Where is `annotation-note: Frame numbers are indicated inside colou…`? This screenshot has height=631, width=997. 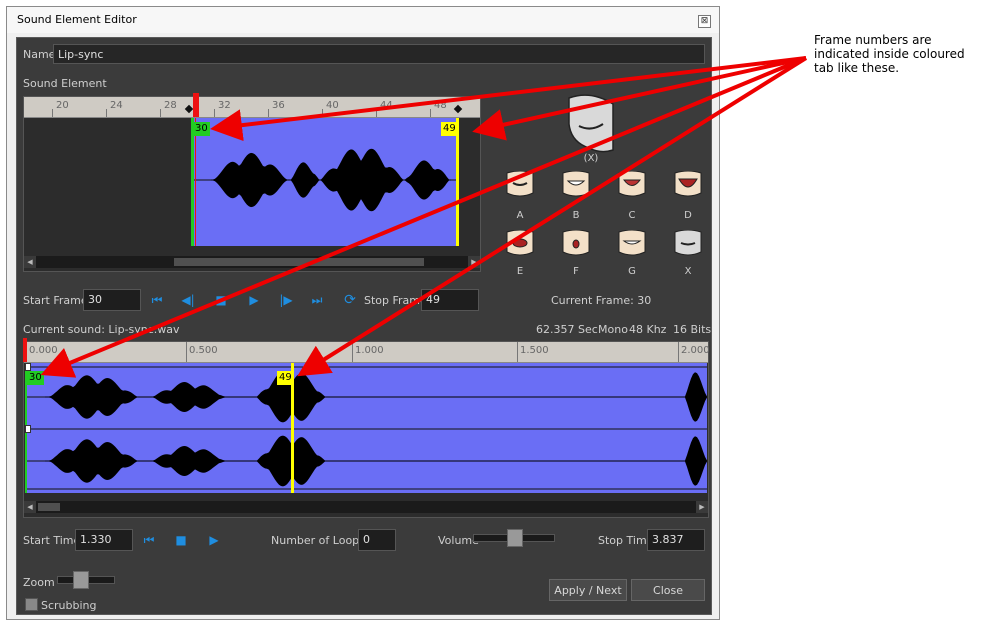 annotation-note: Frame numbers are indicated inside colou… is located at coordinates (889, 54).